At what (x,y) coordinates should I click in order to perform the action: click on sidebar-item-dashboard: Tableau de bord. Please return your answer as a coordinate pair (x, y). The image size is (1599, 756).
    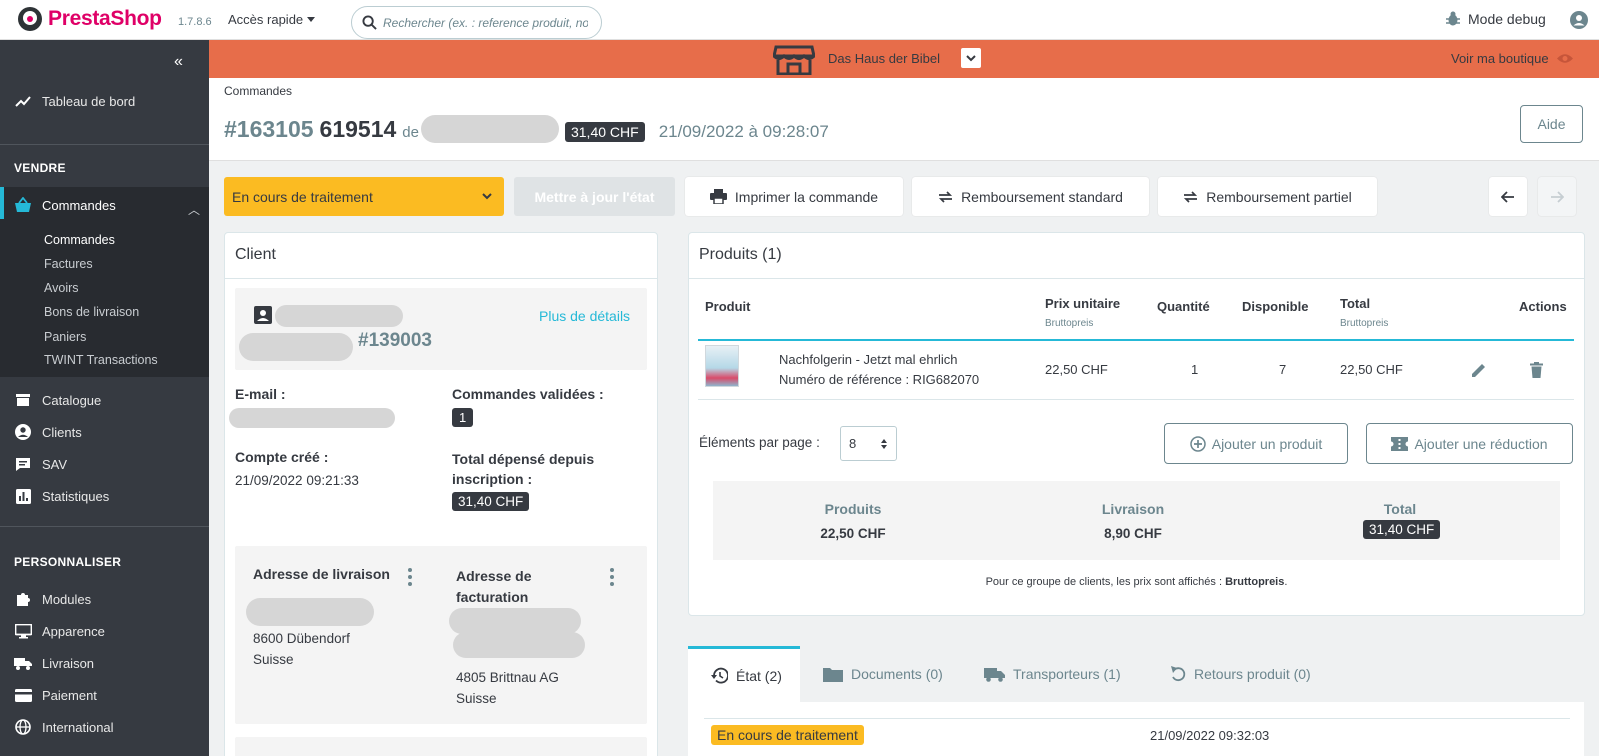
    Looking at the image, I should click on (74, 101).